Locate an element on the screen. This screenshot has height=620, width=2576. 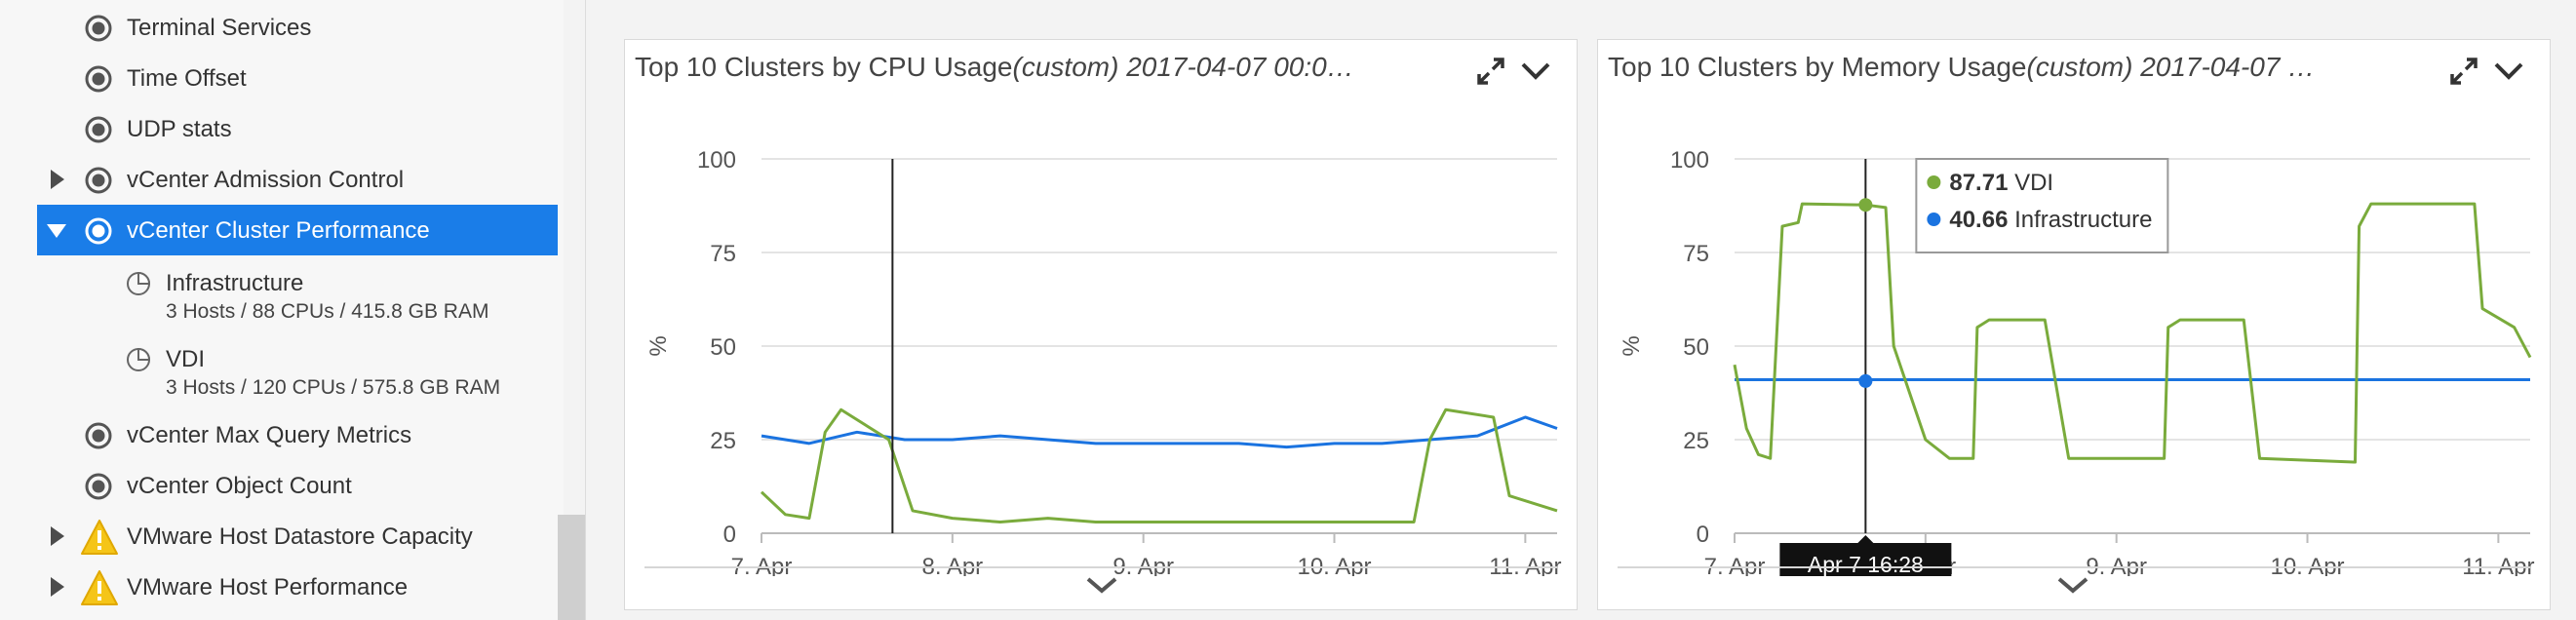
memory-panel-title-main: Top 10 Clusters by Memory Usage is located at coordinates (1817, 67).